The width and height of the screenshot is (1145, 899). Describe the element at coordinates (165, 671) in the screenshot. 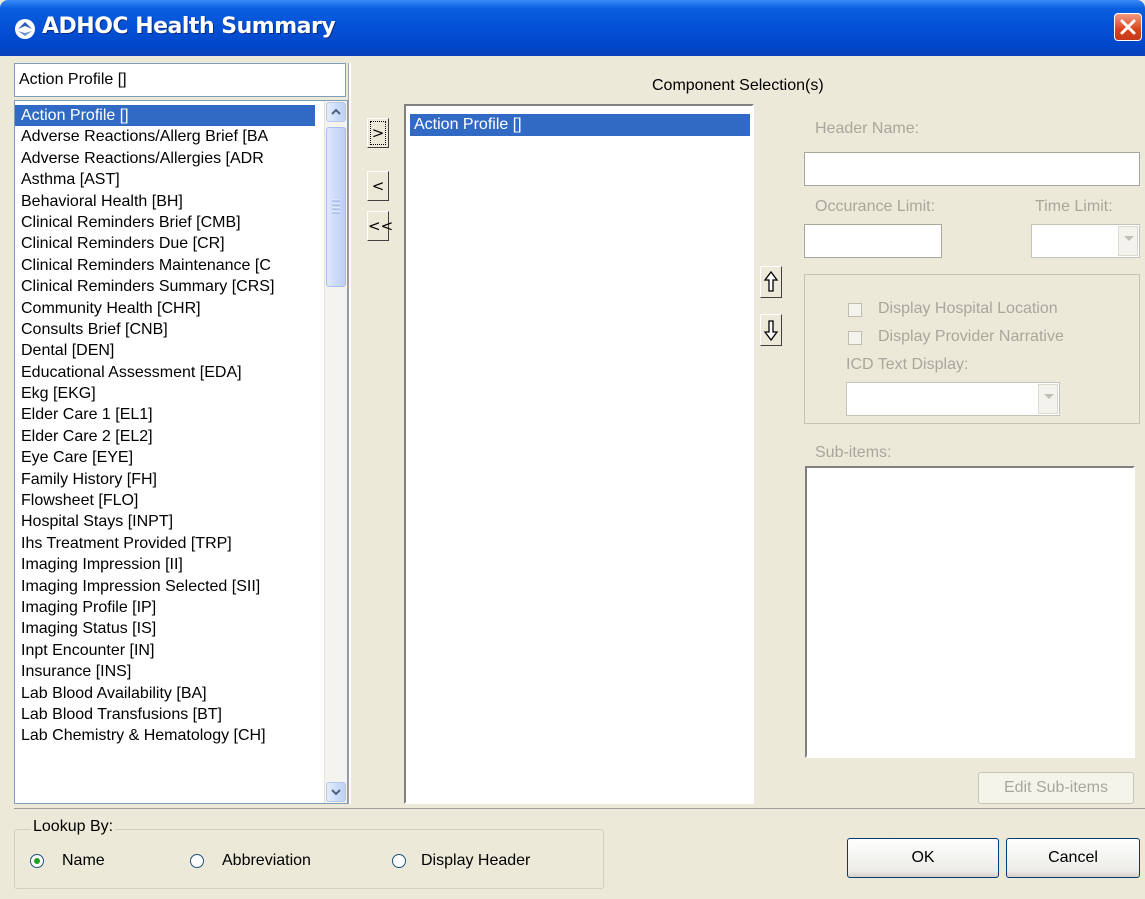

I see `component-list-item: Insurance [INS]` at that location.